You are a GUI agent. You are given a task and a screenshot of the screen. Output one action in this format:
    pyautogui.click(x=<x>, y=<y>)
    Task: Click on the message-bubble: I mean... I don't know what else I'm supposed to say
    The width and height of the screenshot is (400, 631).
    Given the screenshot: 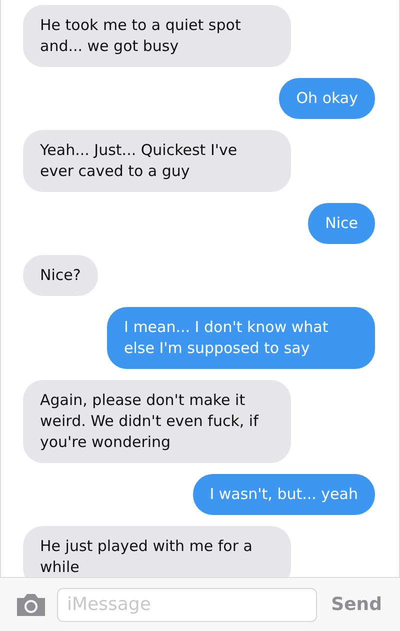 What is the action you would take?
    pyautogui.click(x=241, y=338)
    